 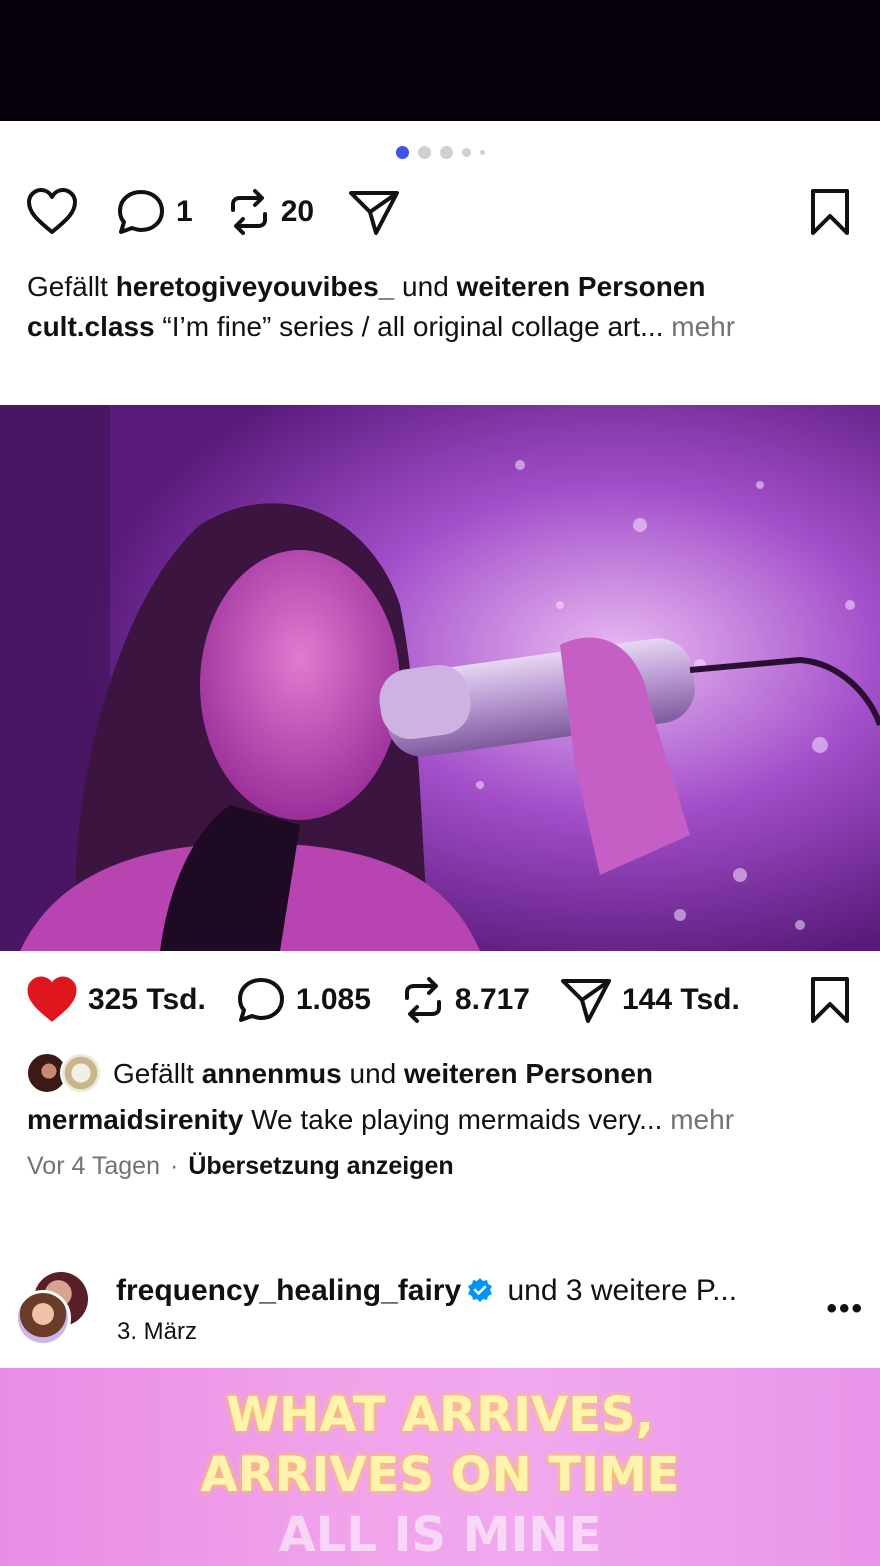 I want to click on post-meta: Vor 4 Tagen · Übersetzung anzeigen, so click(x=240, y=1166).